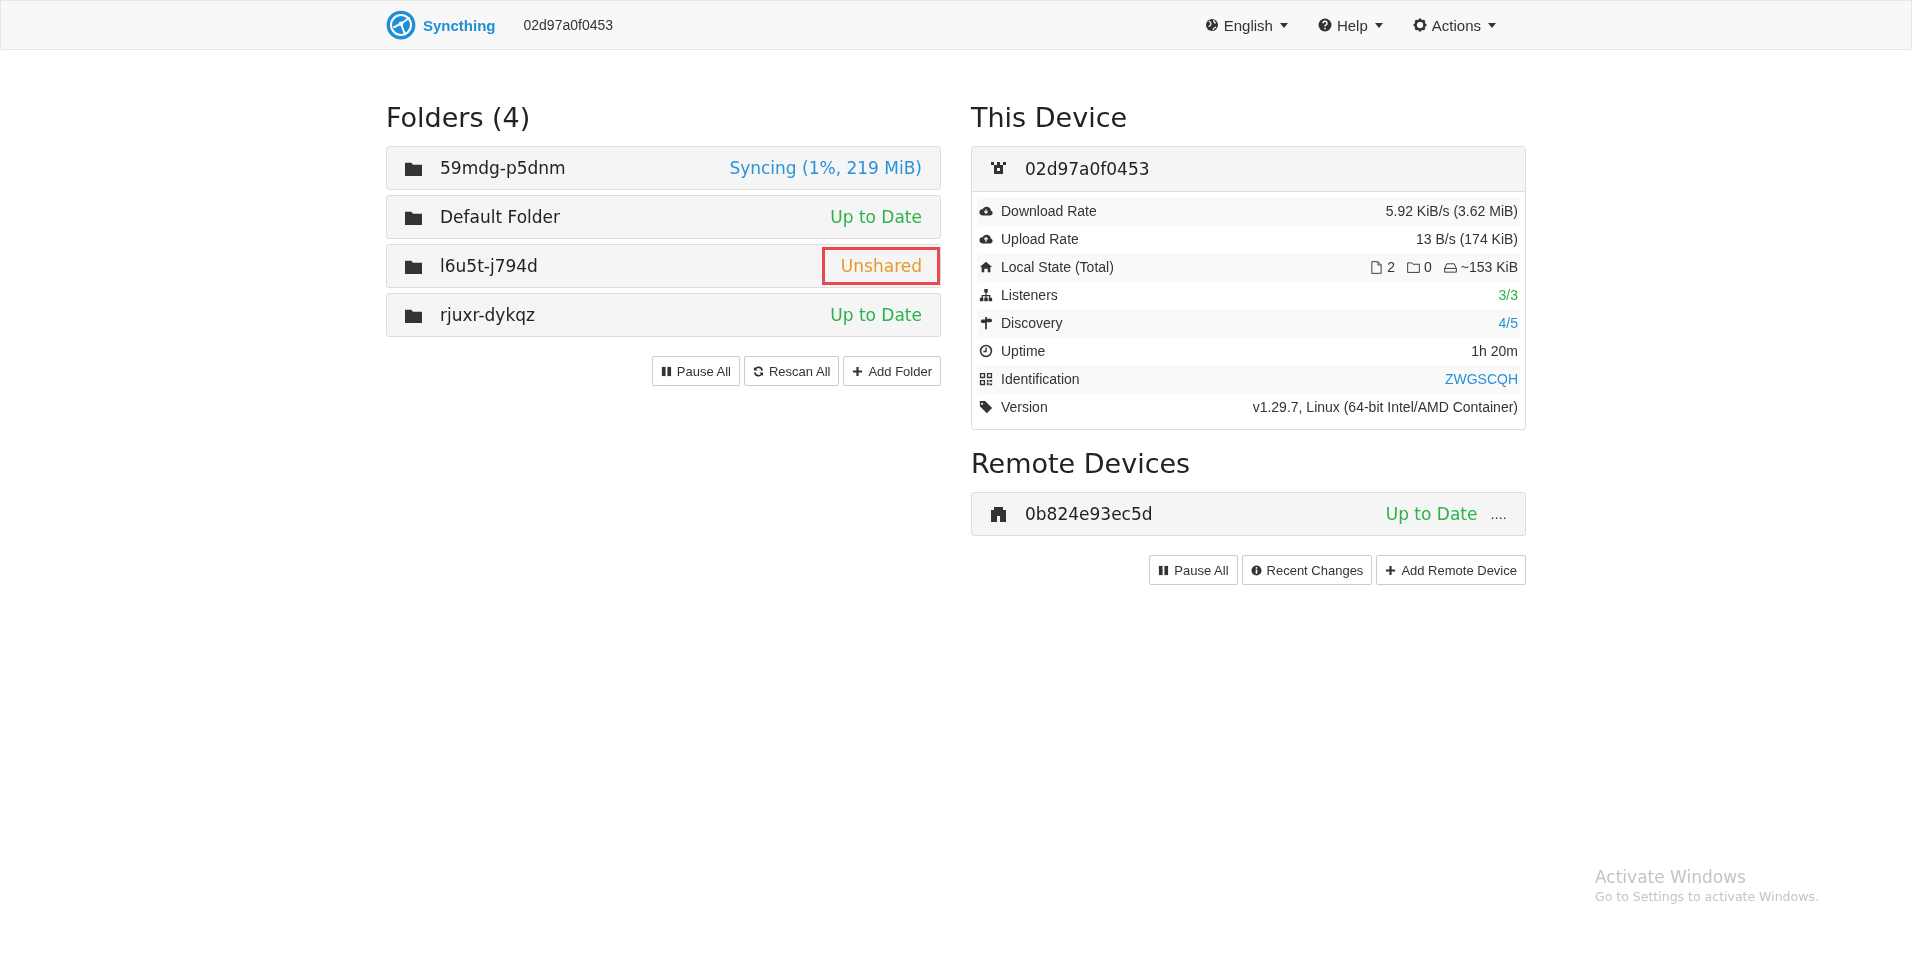 This screenshot has height=956, width=1912. Describe the element at coordinates (1707, 896) in the screenshot. I see `activation-text: Go to Settings to activate Windows.` at that location.